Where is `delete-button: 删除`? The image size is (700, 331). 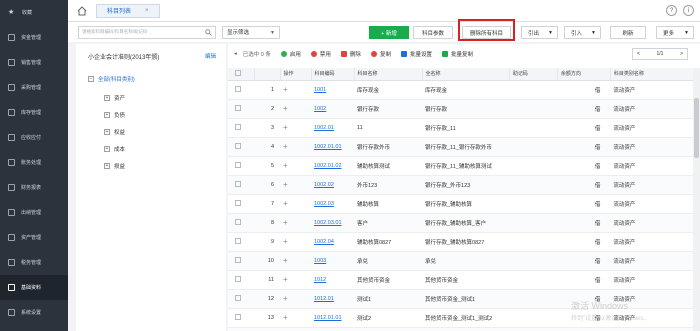
delete-button: 删除 is located at coordinates (350, 54).